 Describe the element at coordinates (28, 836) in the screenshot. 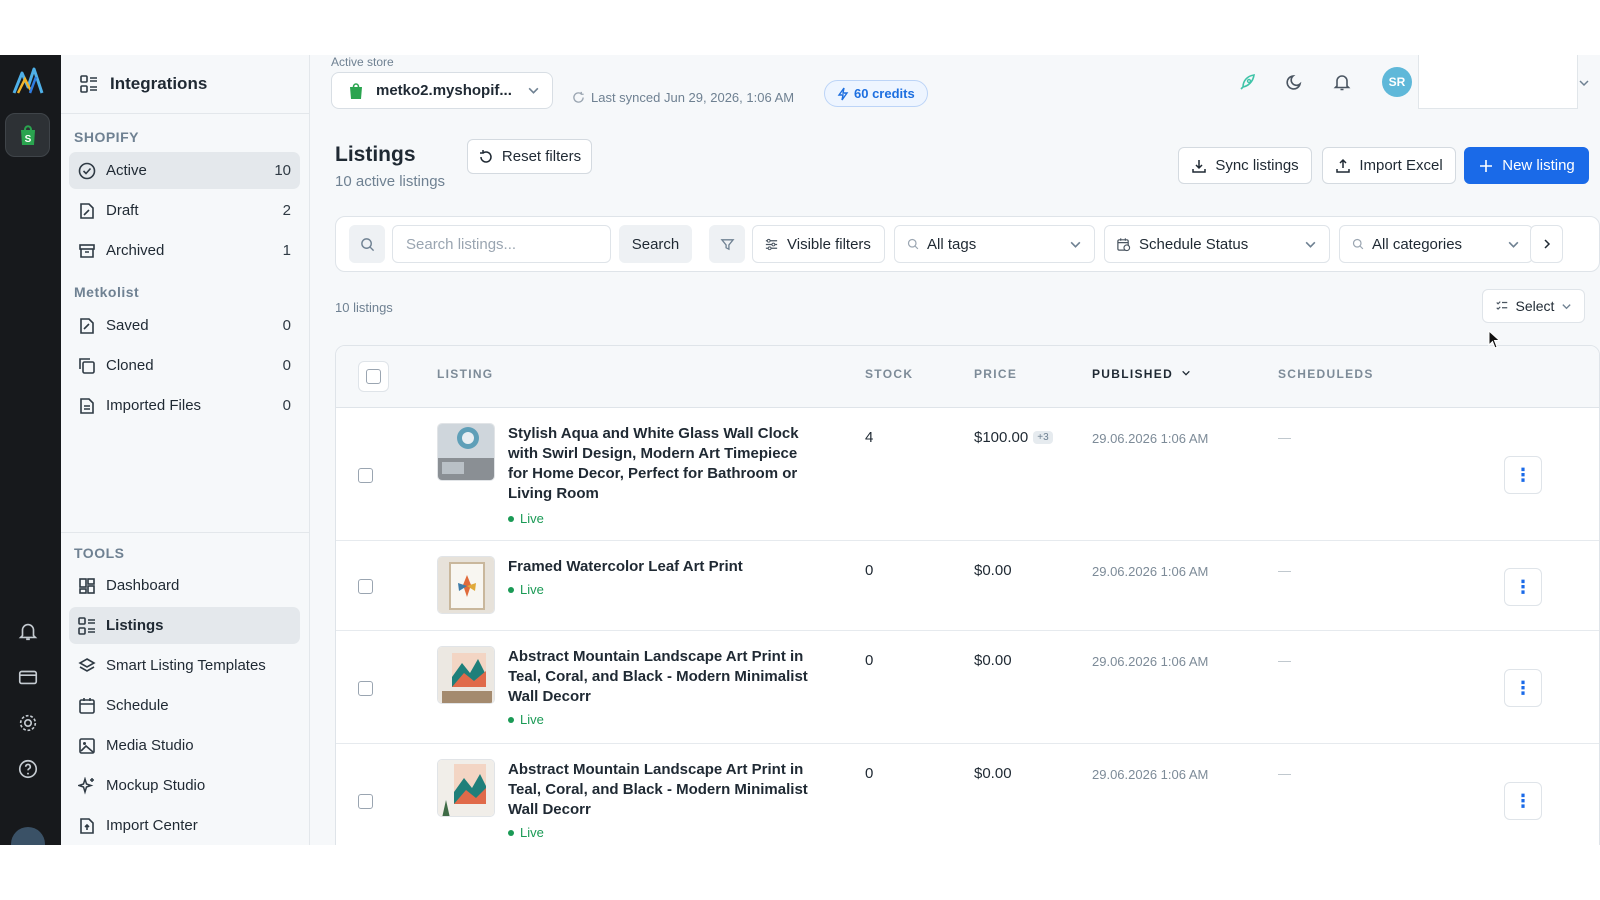

I see `rail-avatar` at that location.